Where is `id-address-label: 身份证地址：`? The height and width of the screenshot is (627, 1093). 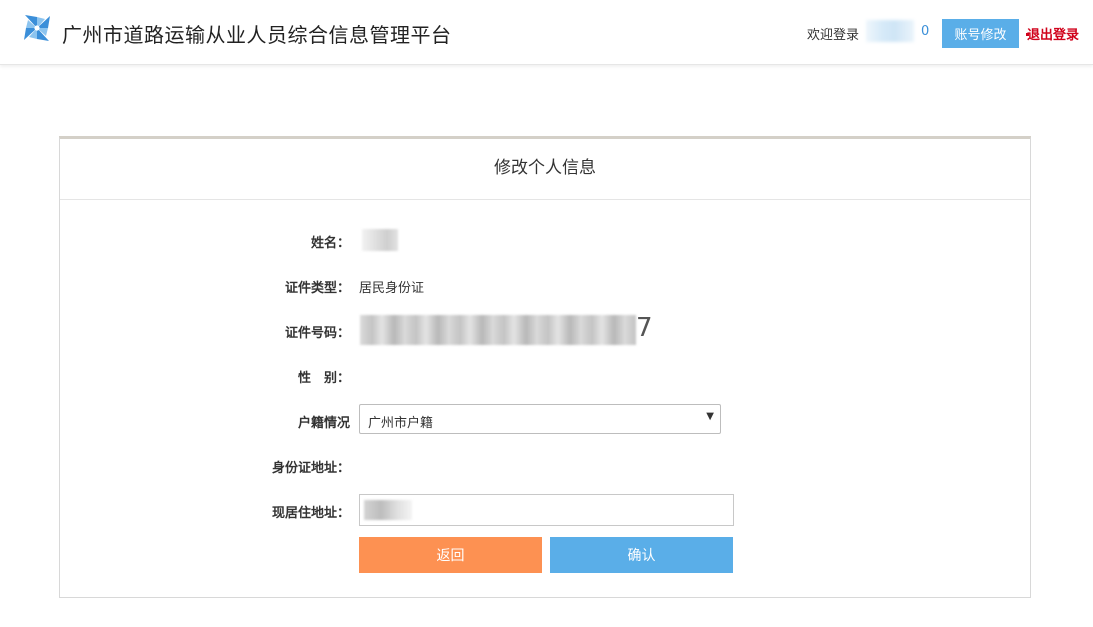 id-address-label: 身份证地址： is located at coordinates (310, 468).